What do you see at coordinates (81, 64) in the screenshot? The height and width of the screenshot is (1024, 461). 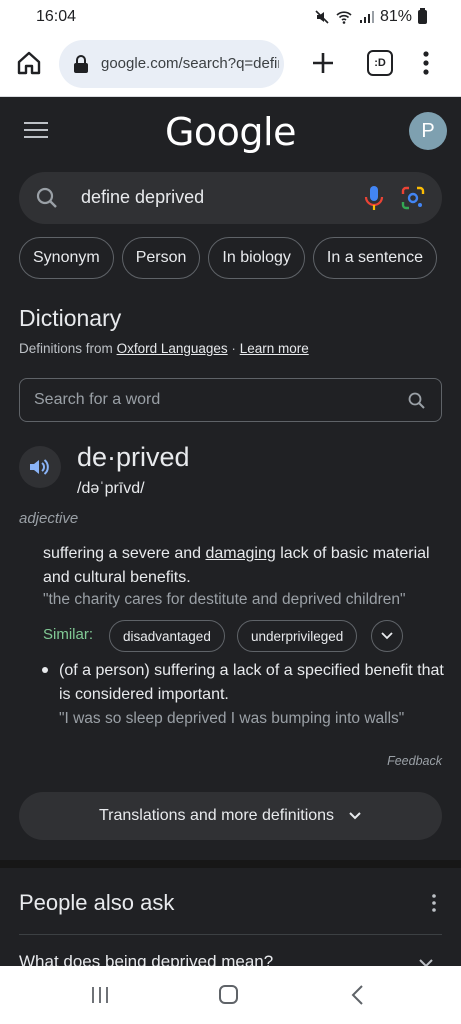 I see `lock-icon` at bounding box center [81, 64].